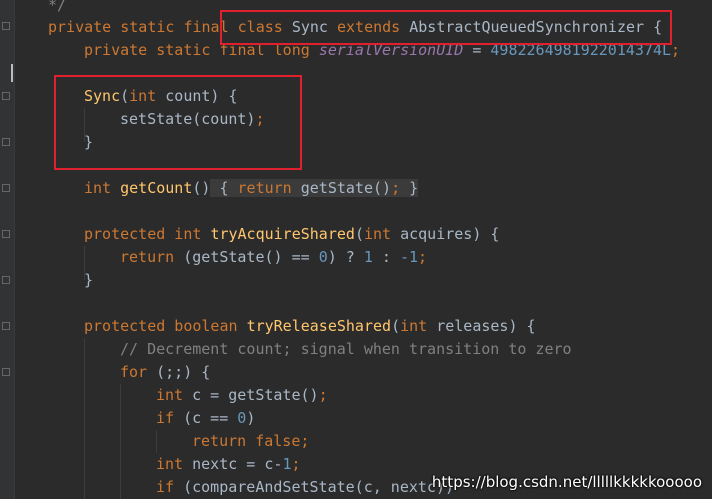  What do you see at coordinates (156, 188) in the screenshot?
I see `method-name-token: getCount` at bounding box center [156, 188].